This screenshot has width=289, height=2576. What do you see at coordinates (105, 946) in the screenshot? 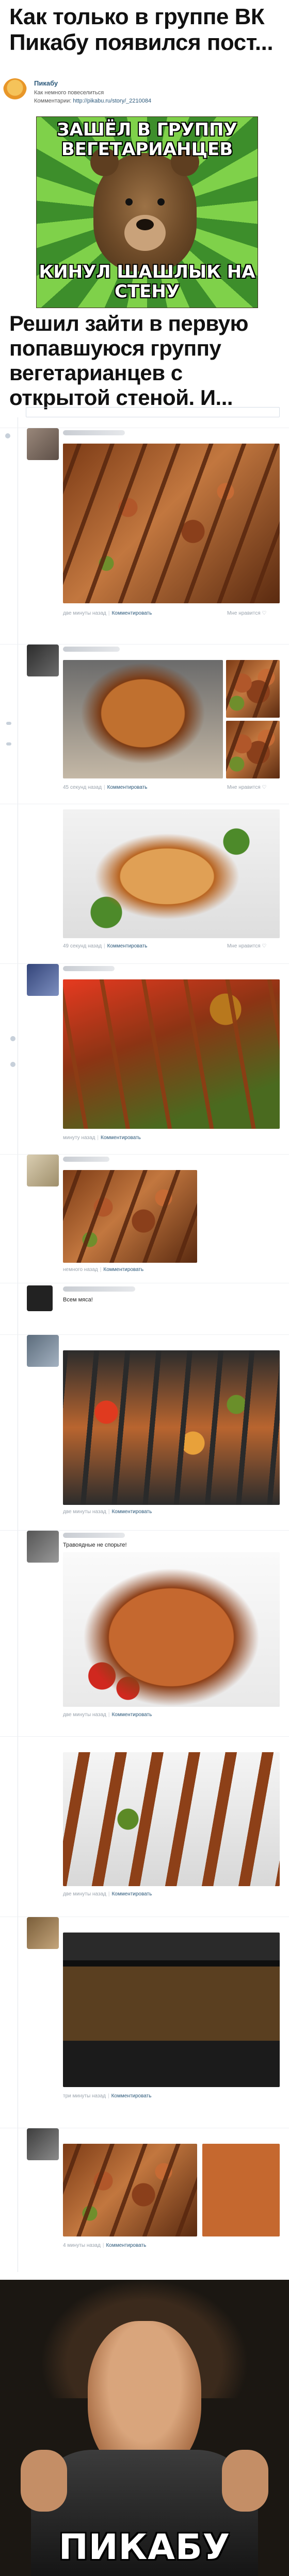
I see `post-meta: 49 секунд назад | Комментировать` at bounding box center [105, 946].